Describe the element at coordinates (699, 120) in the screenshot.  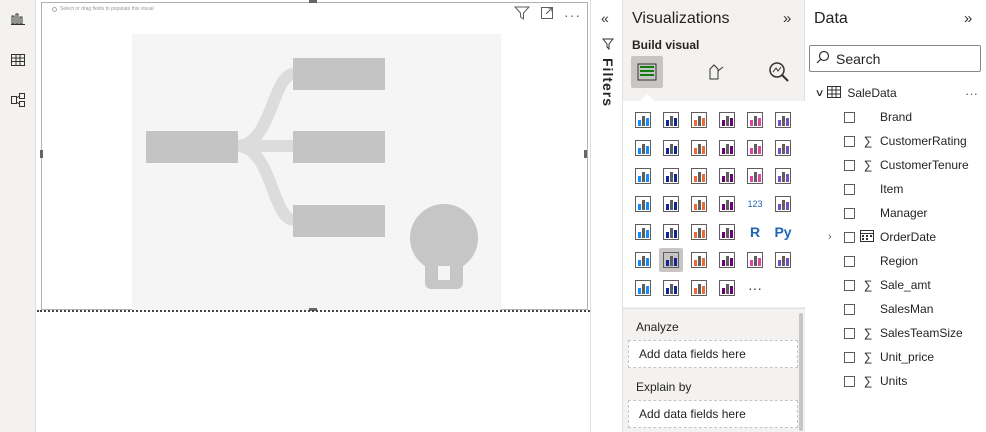
I see `clustered-bar-chart-icon` at that location.